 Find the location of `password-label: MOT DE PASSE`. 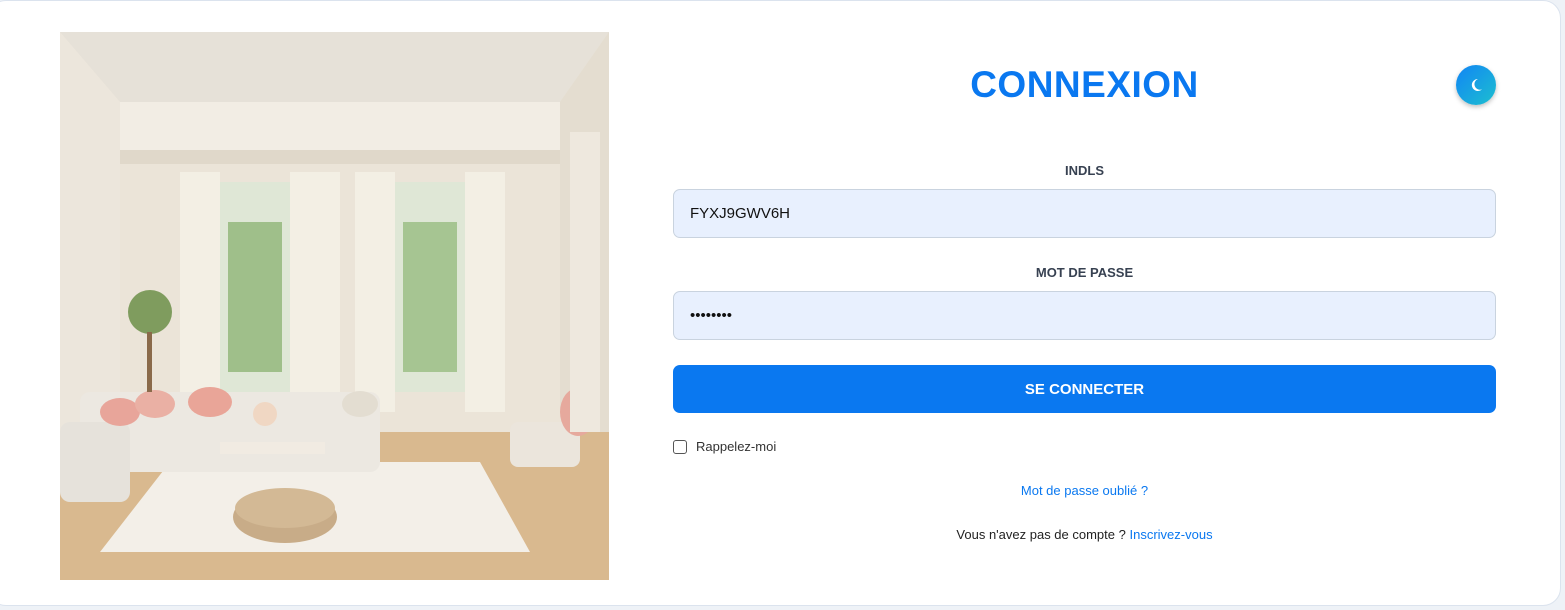

password-label: MOT DE PASSE is located at coordinates (1084, 272).